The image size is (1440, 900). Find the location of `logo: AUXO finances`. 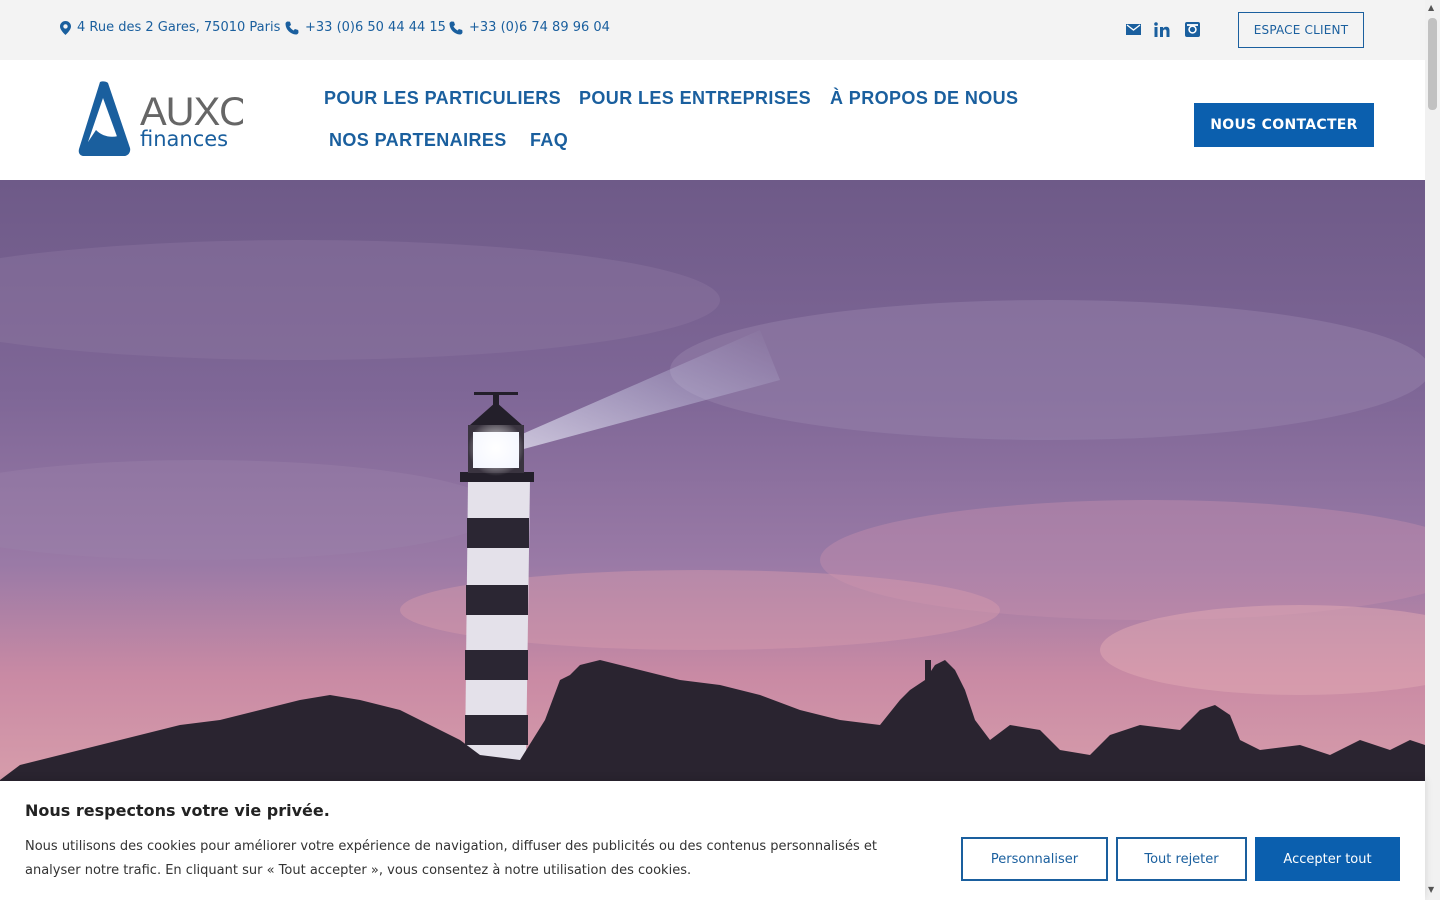

logo: AUXO finances is located at coordinates (164, 122).